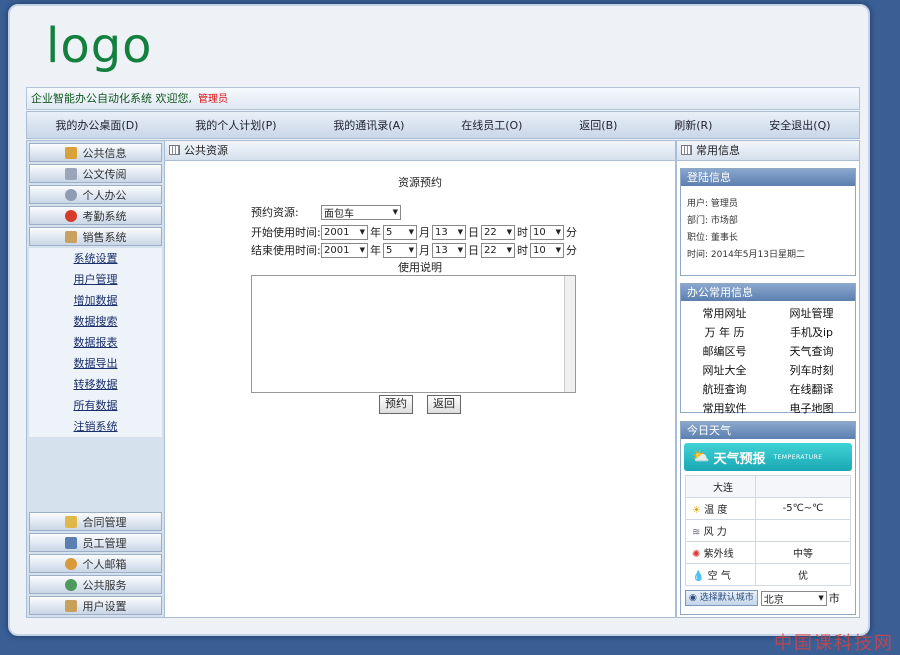  What do you see at coordinates (449, 250) in the screenshot?
I see `end-day-select: 13 ▼` at bounding box center [449, 250].